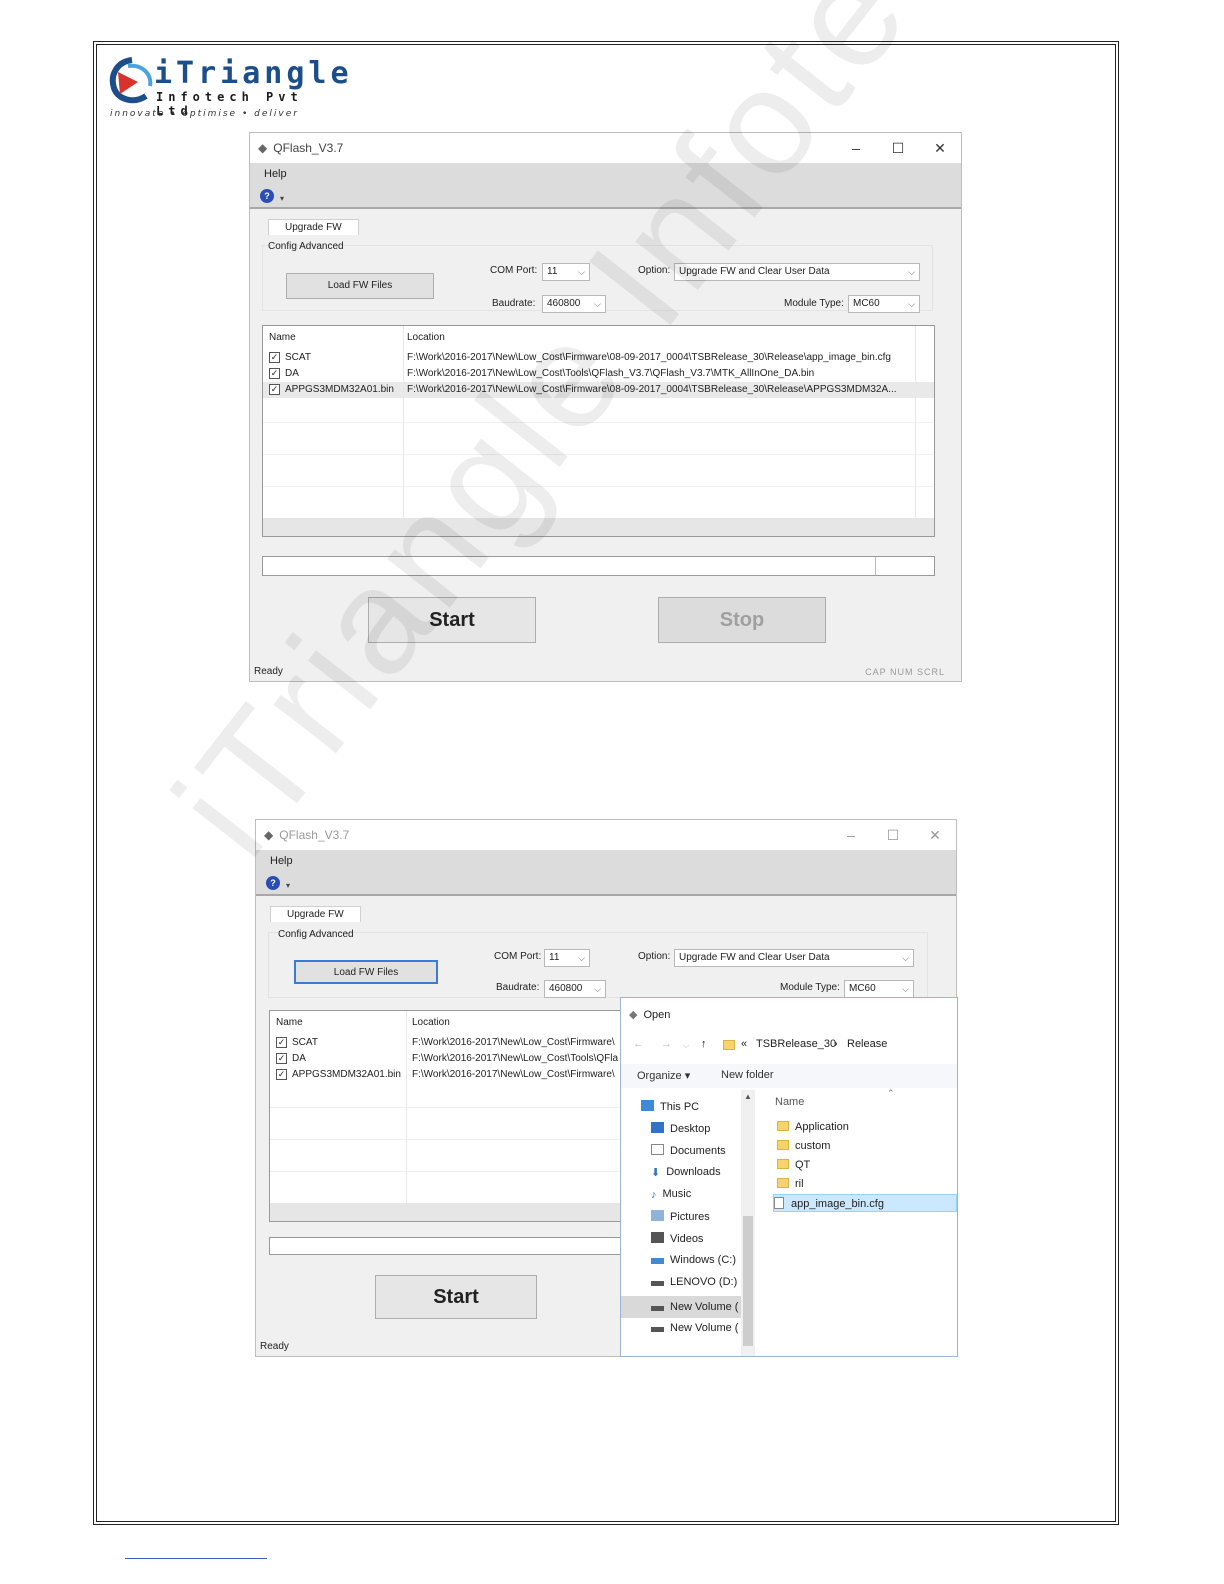 This screenshot has width=1224, height=1584. I want to click on nav-item-pictures: Pictures, so click(680, 1216).